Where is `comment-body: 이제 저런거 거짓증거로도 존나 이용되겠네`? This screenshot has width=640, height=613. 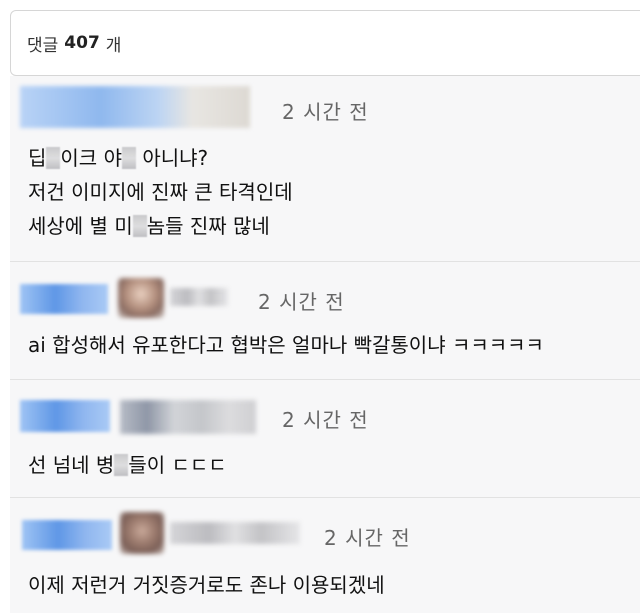 comment-body: 이제 저런거 거짓증거로도 존나 이용되겠네 is located at coordinates (206, 585).